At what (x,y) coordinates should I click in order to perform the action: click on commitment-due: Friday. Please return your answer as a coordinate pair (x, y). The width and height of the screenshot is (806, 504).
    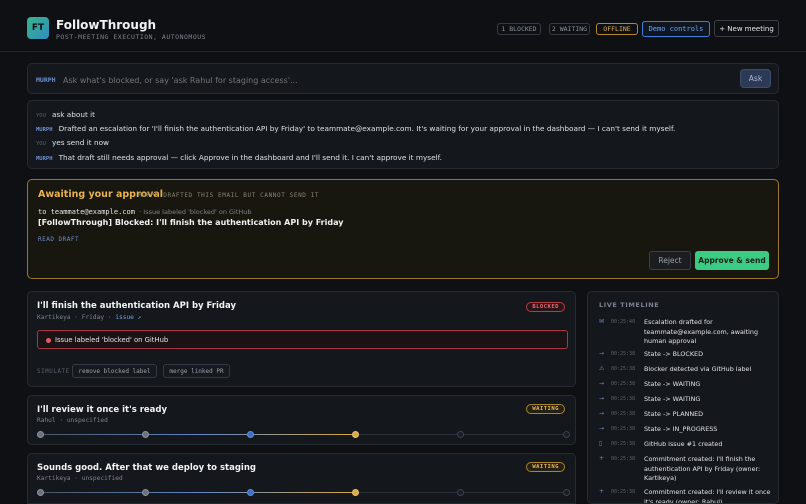
    Looking at the image, I should click on (93, 317).